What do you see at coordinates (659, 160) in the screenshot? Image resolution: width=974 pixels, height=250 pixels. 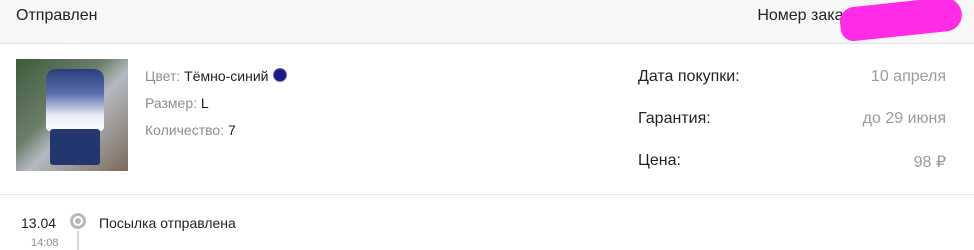 I see `price-label: Цена:` at bounding box center [659, 160].